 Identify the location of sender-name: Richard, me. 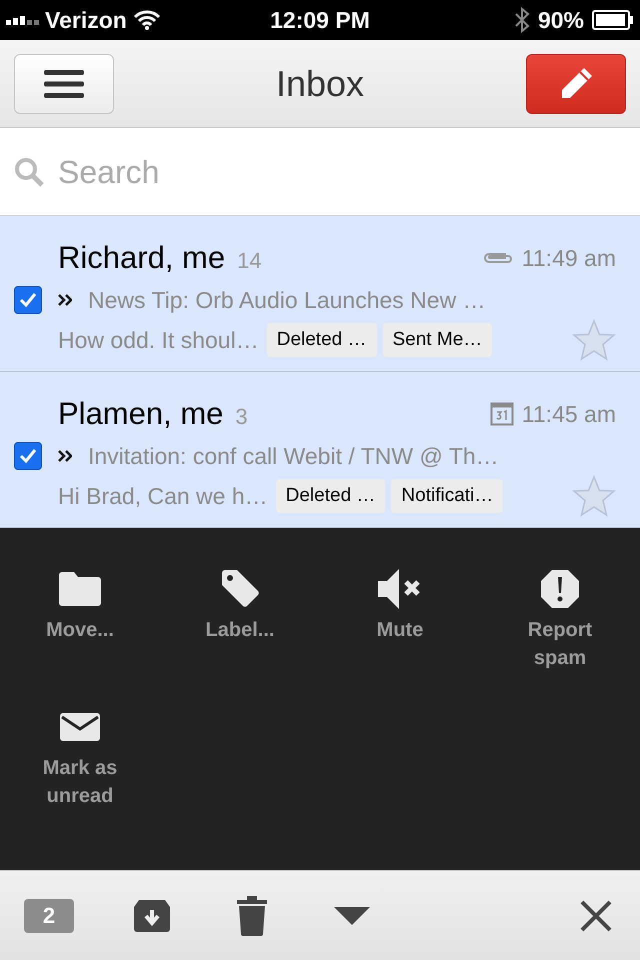
(142, 257).